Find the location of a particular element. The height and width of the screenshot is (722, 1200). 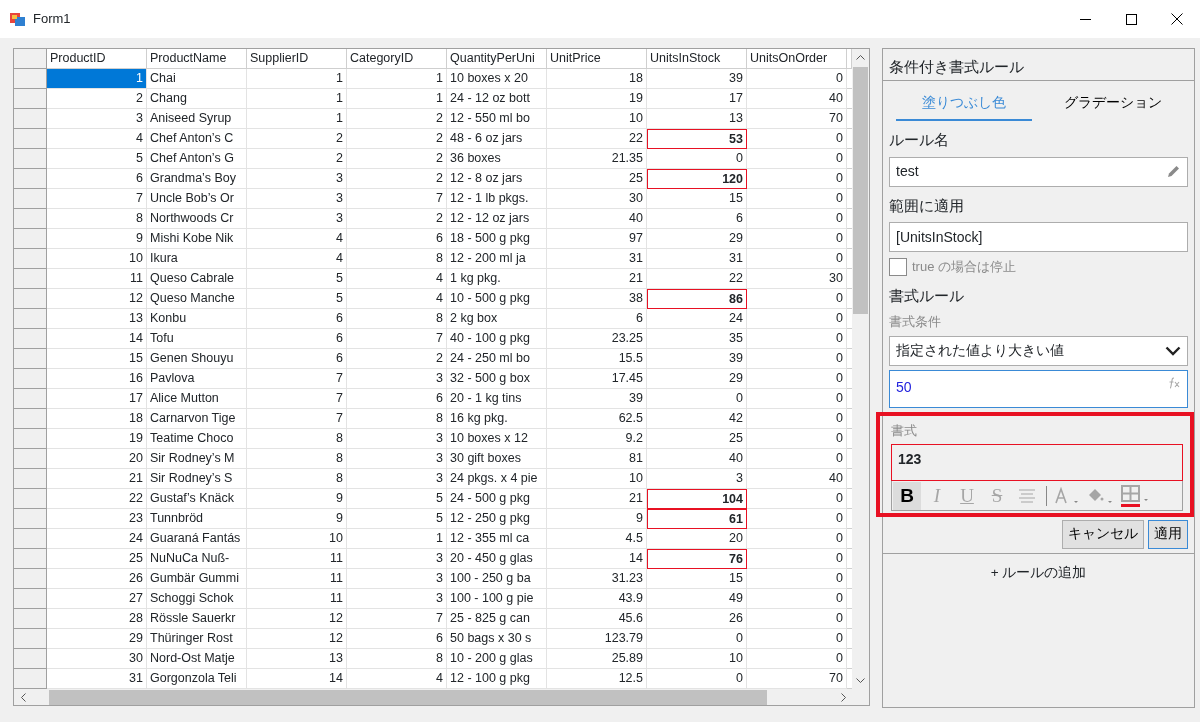

column-header: SupplierID is located at coordinates (297, 59).